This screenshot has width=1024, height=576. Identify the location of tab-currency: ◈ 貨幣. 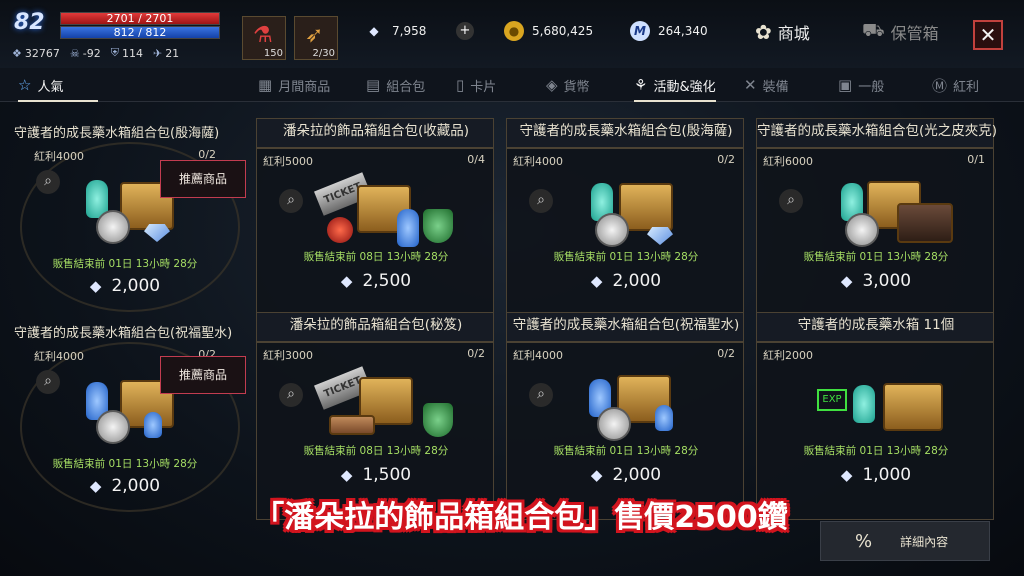
(568, 85).